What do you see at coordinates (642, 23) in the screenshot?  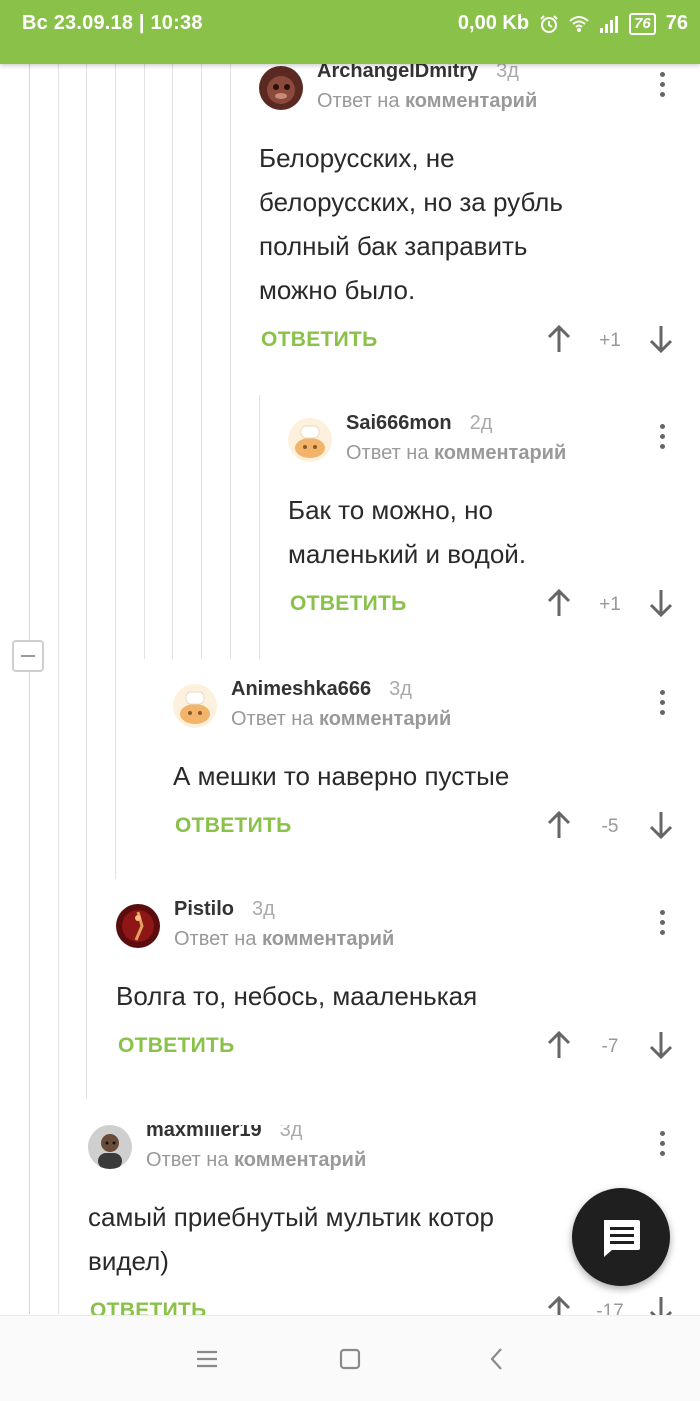 I see `battery-icon: 76` at bounding box center [642, 23].